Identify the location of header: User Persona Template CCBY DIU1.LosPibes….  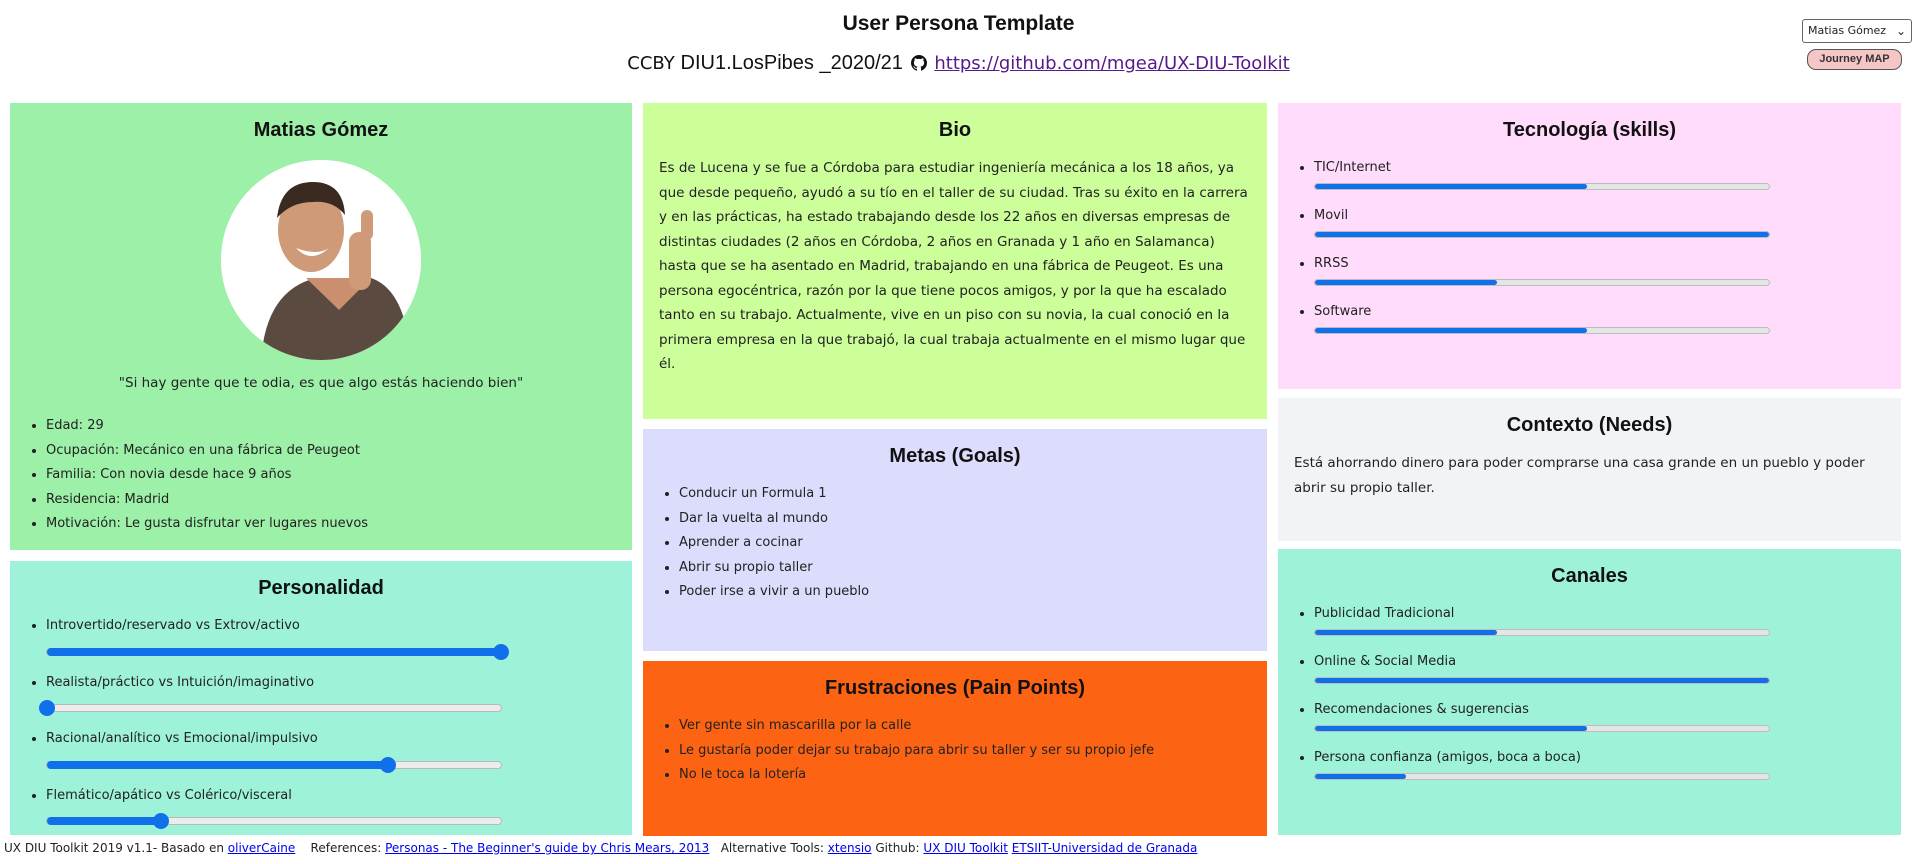
(958, 50).